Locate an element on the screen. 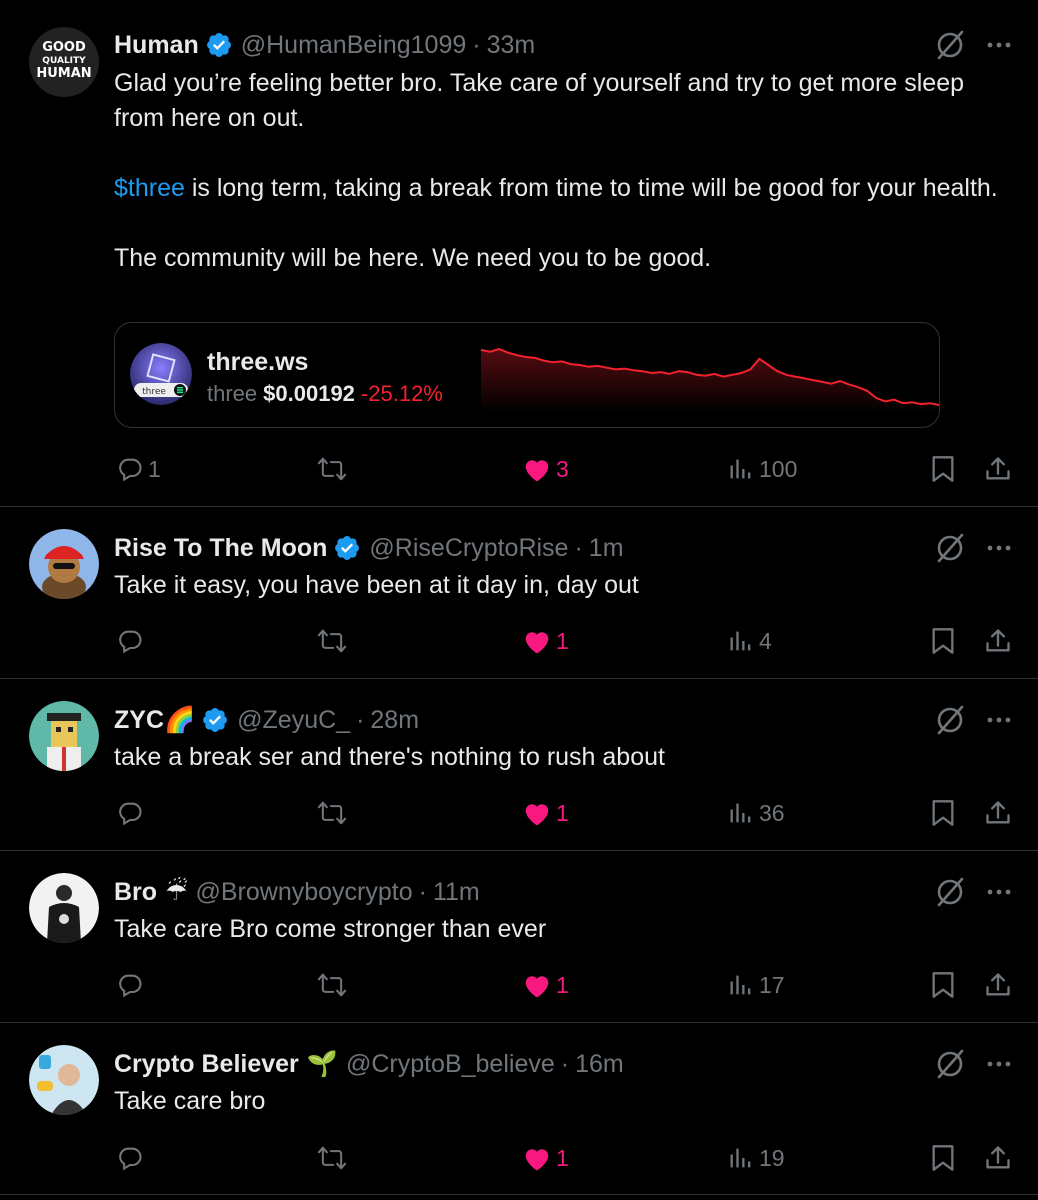 This screenshot has height=1200, width=1038. action-bar: 1 36 is located at coordinates (519, 813).